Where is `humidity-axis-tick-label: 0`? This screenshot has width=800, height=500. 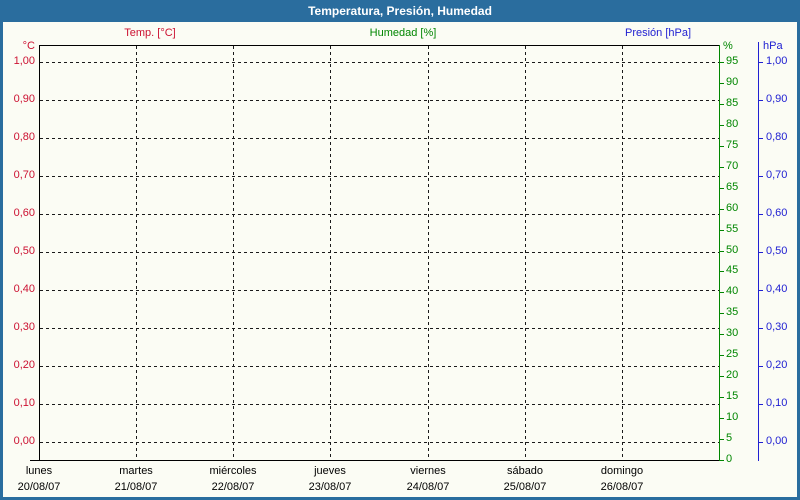 humidity-axis-tick-label: 0 is located at coordinates (729, 459).